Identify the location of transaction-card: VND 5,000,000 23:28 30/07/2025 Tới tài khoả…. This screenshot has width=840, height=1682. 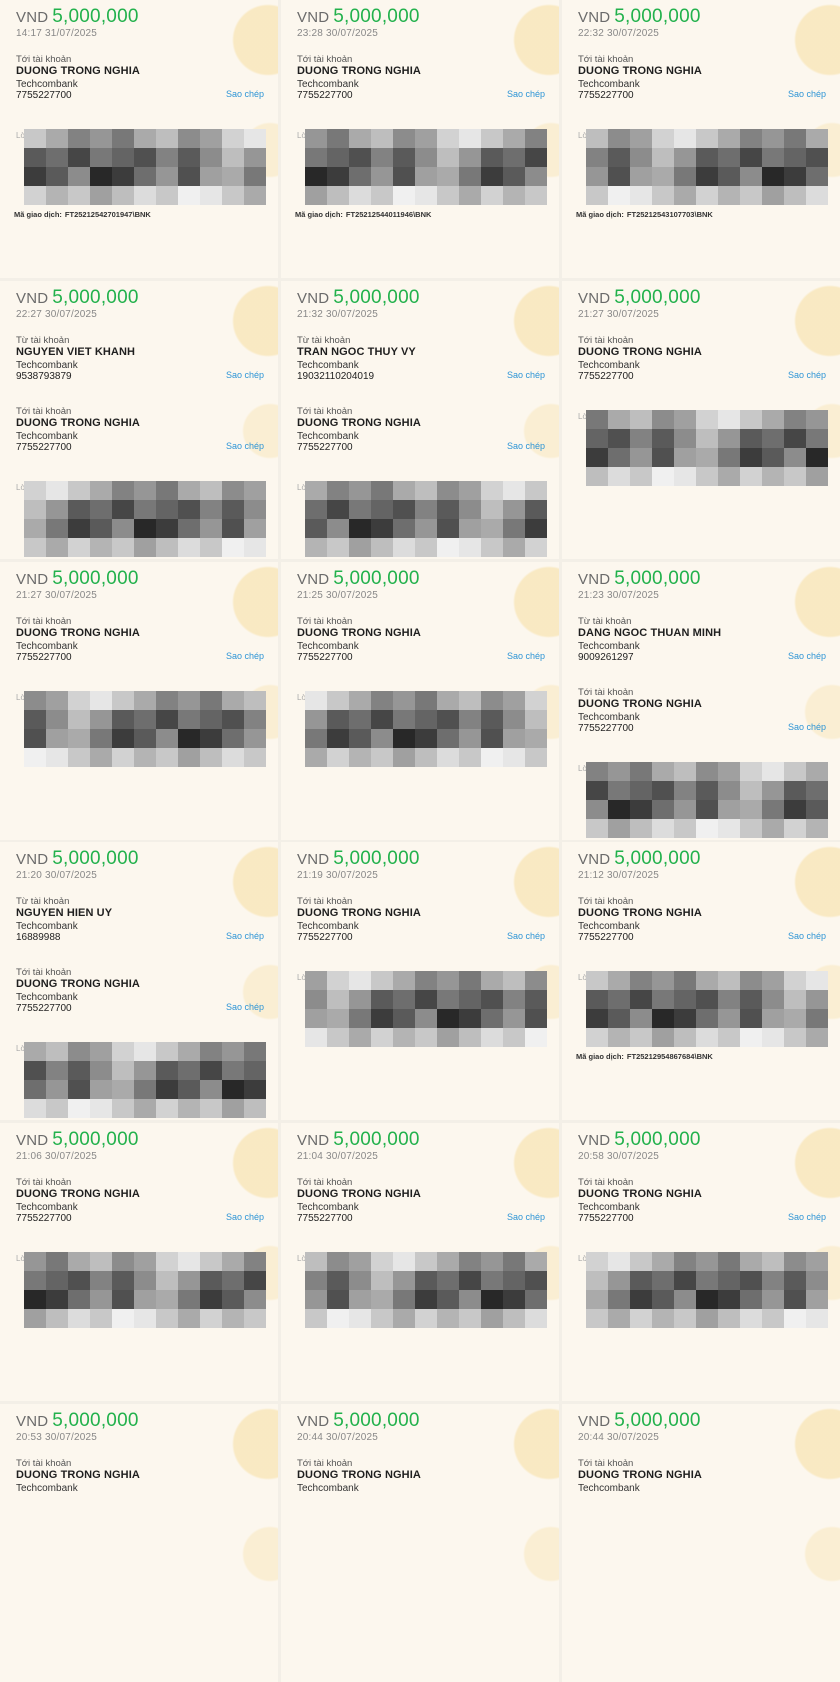
(420, 139).